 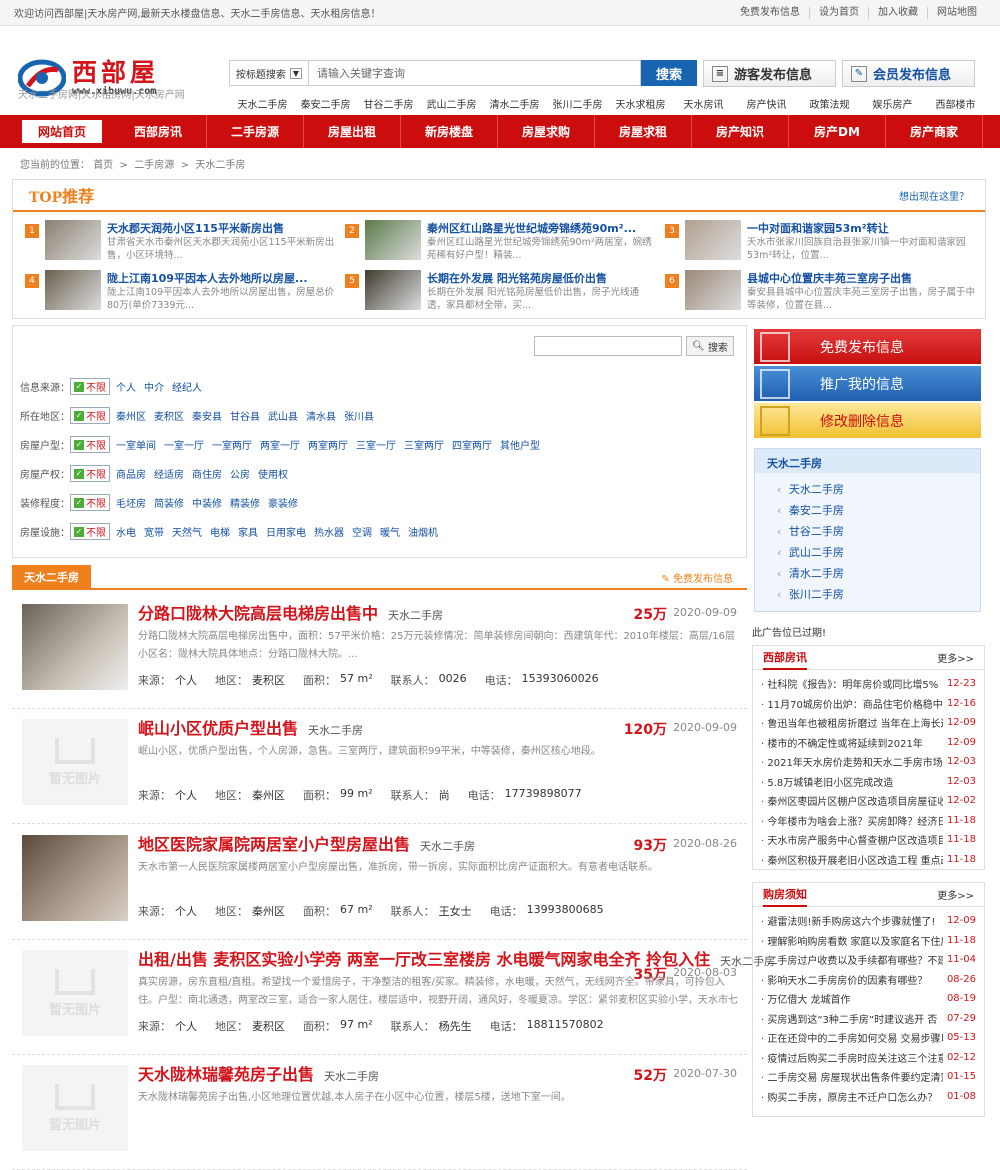 What do you see at coordinates (766, 103) in the screenshot?
I see `category-link: 房产快讯` at bounding box center [766, 103].